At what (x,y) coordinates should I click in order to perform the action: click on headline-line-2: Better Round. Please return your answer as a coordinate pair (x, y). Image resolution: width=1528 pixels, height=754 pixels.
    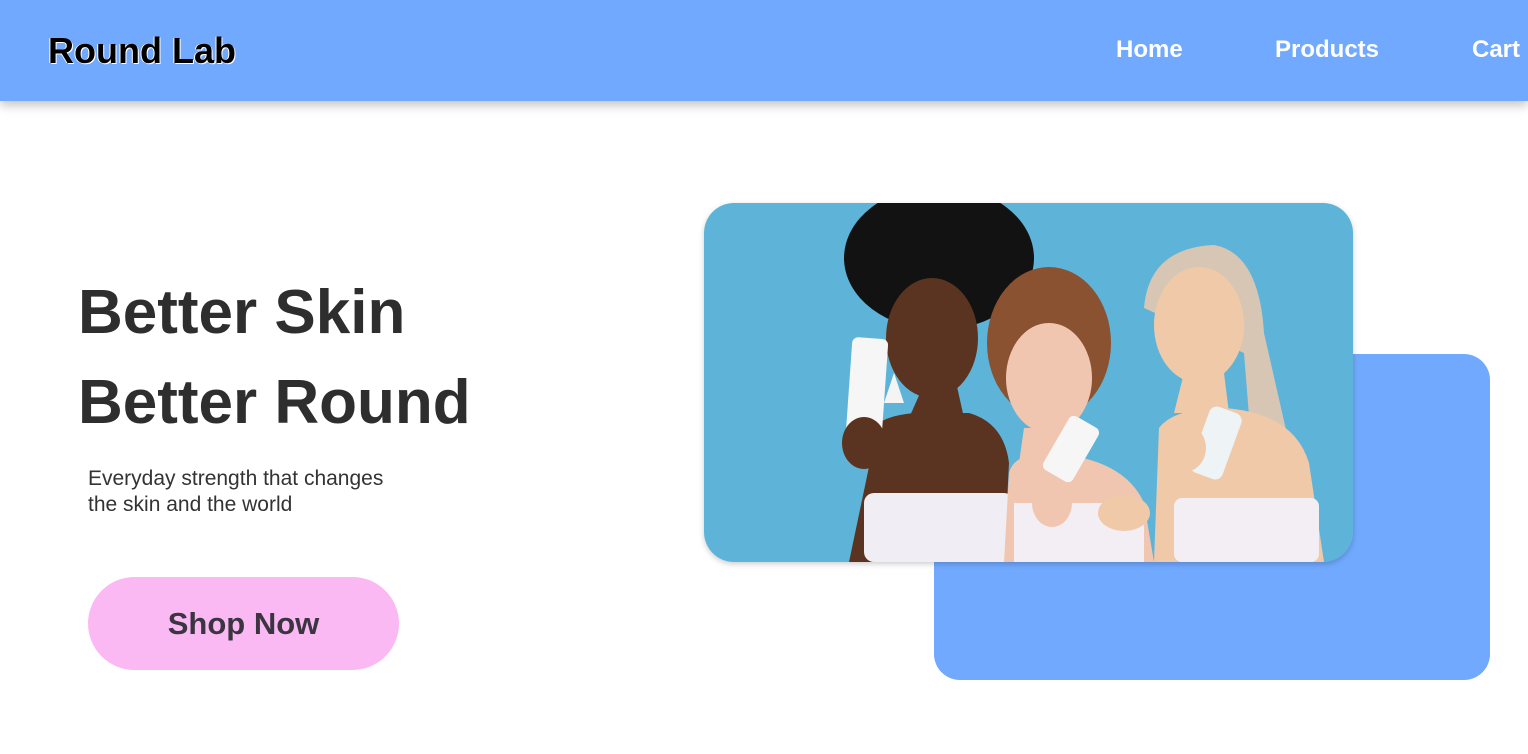
    Looking at the image, I should click on (274, 402).